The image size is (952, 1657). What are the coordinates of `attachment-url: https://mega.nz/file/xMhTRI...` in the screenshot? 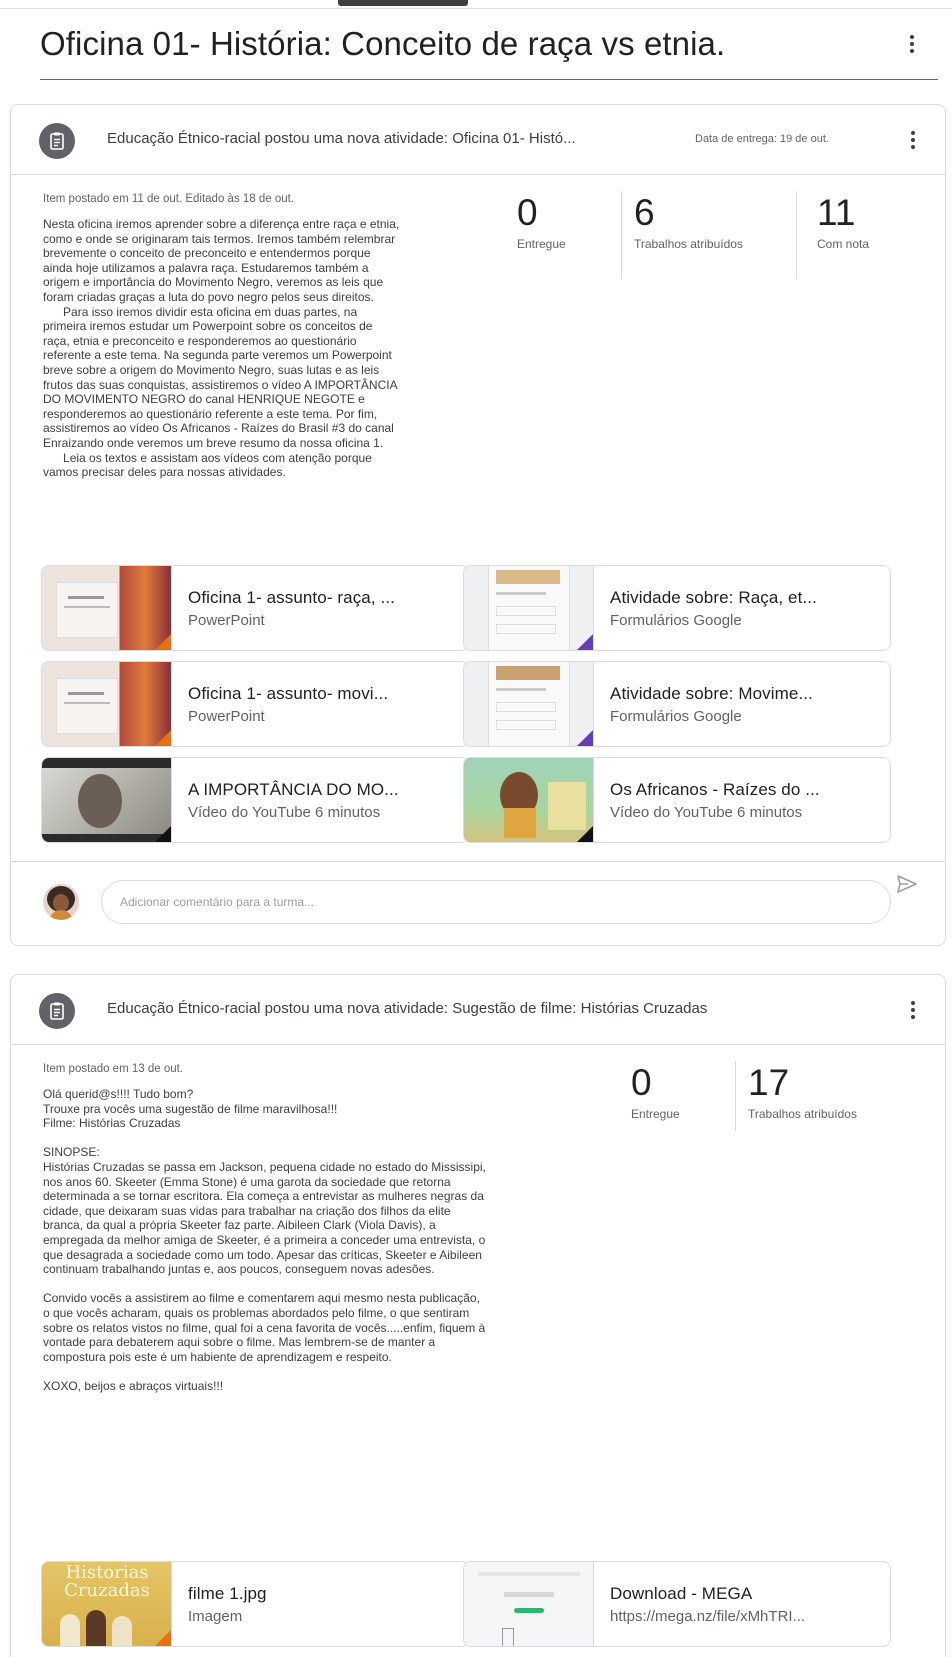 It's located at (708, 1616).